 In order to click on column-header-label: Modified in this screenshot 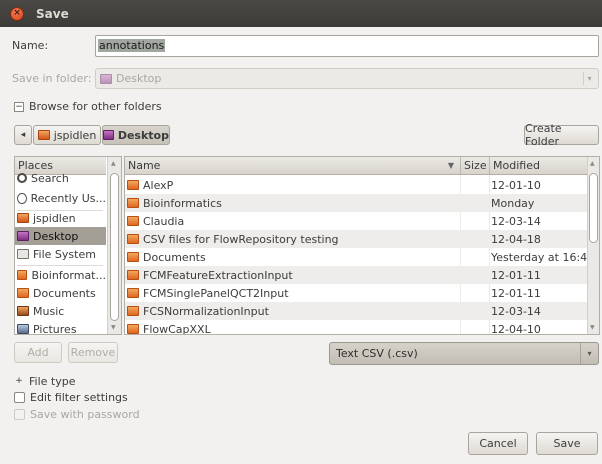, I will do `click(516, 165)`.